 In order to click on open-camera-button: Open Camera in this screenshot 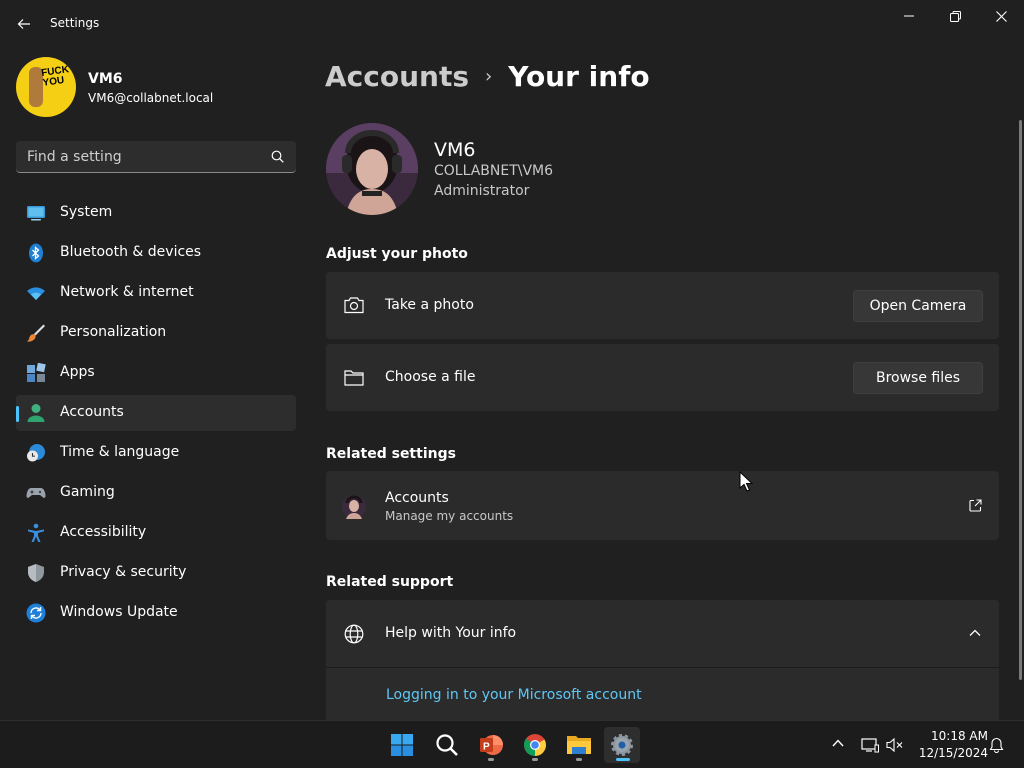, I will do `click(918, 306)`.